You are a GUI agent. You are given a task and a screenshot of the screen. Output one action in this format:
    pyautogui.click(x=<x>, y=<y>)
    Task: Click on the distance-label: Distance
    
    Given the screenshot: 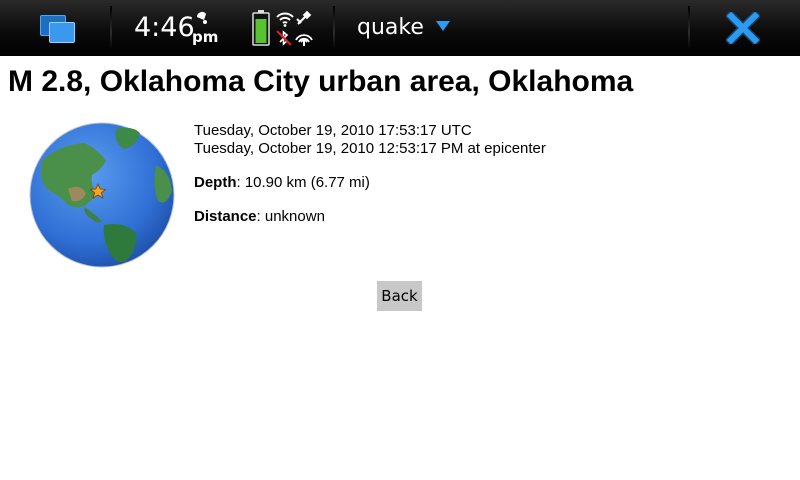 What is the action you would take?
    pyautogui.click(x=225, y=216)
    